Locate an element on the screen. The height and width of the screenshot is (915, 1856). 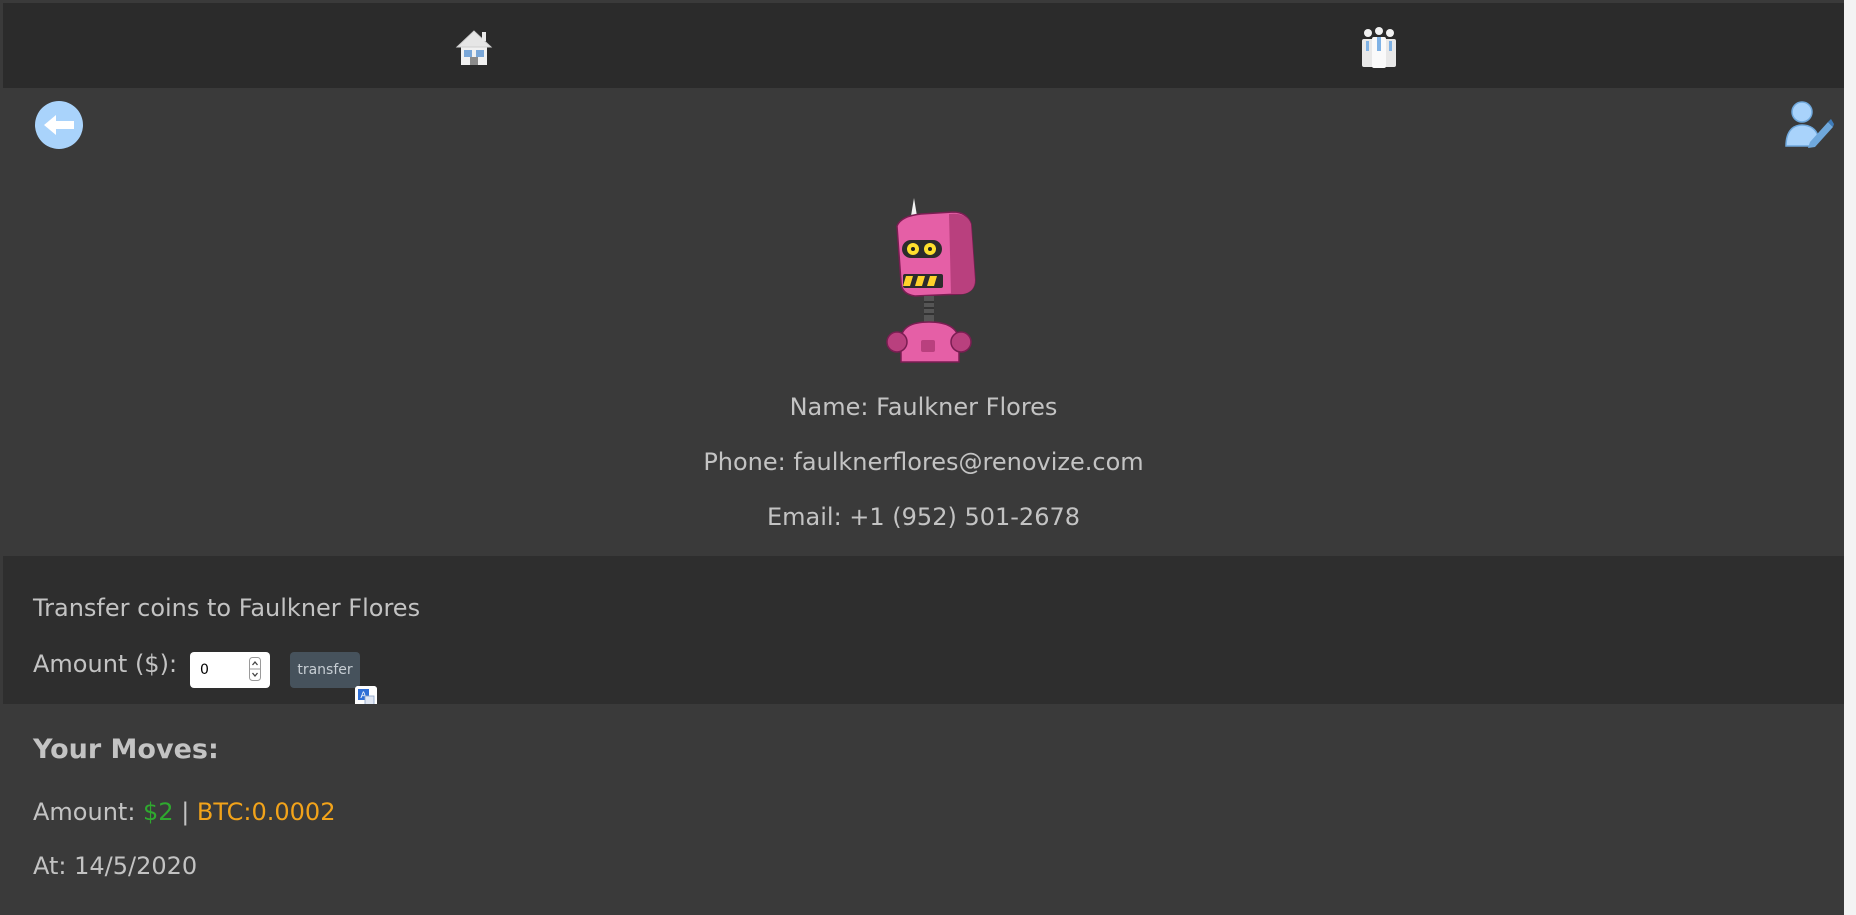
edit-user-icon is located at coordinates (1809, 124).